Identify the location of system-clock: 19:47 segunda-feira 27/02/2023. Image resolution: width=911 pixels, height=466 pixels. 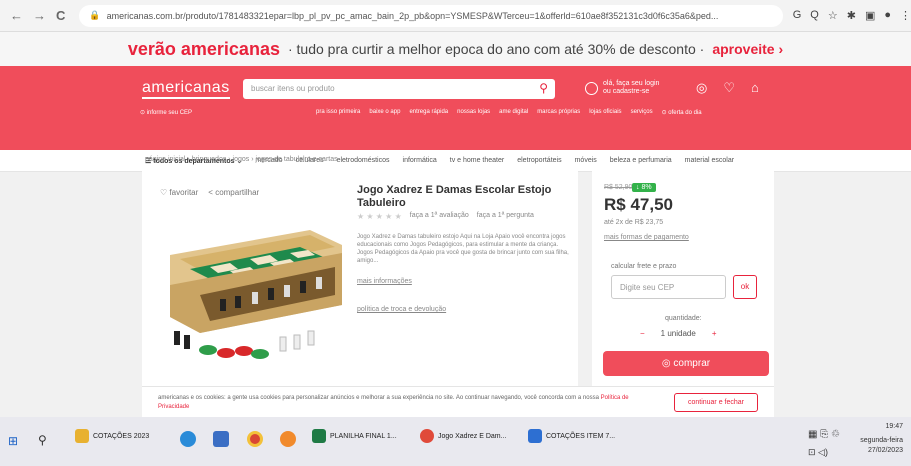
(881, 439).